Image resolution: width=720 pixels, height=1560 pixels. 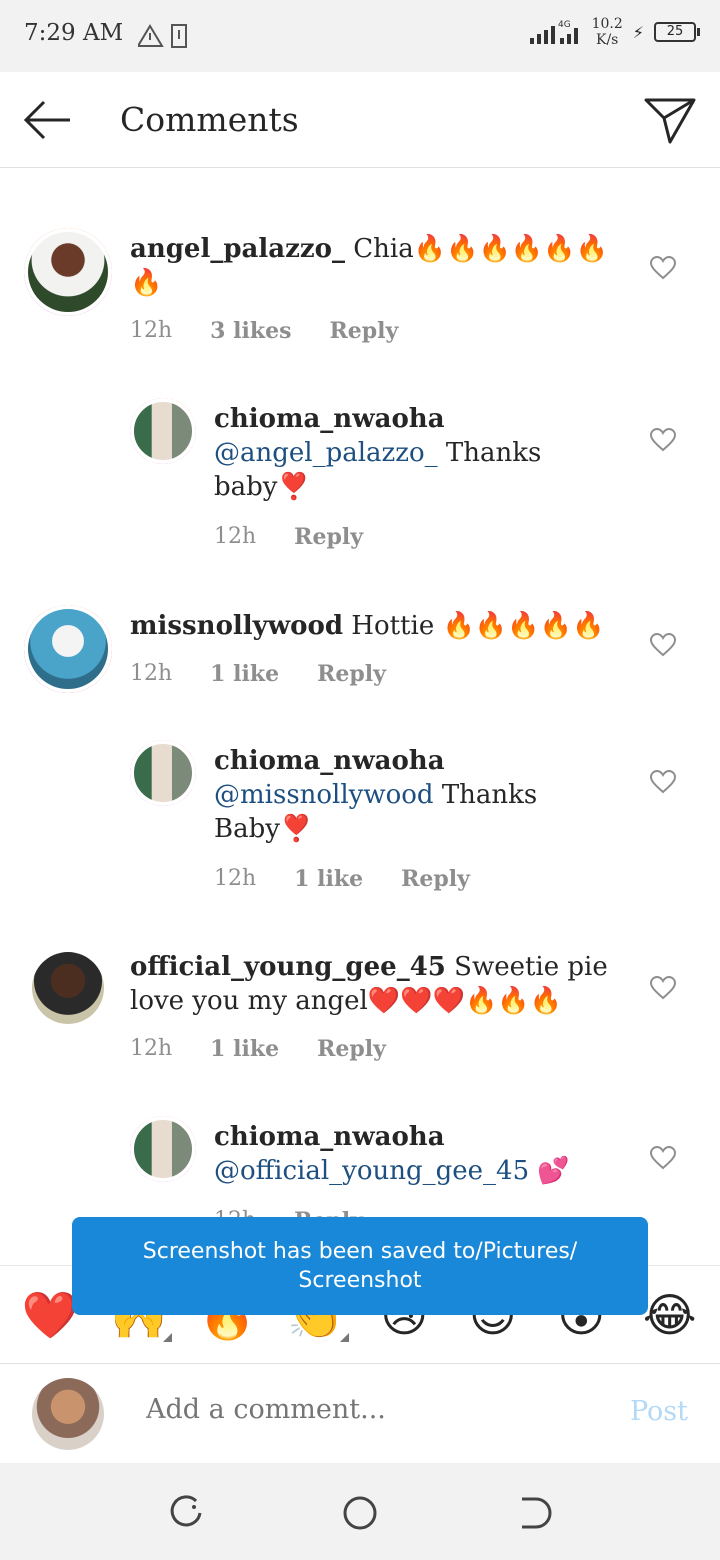 What do you see at coordinates (236, 626) in the screenshot?
I see `comment-username: missnollywood` at bounding box center [236, 626].